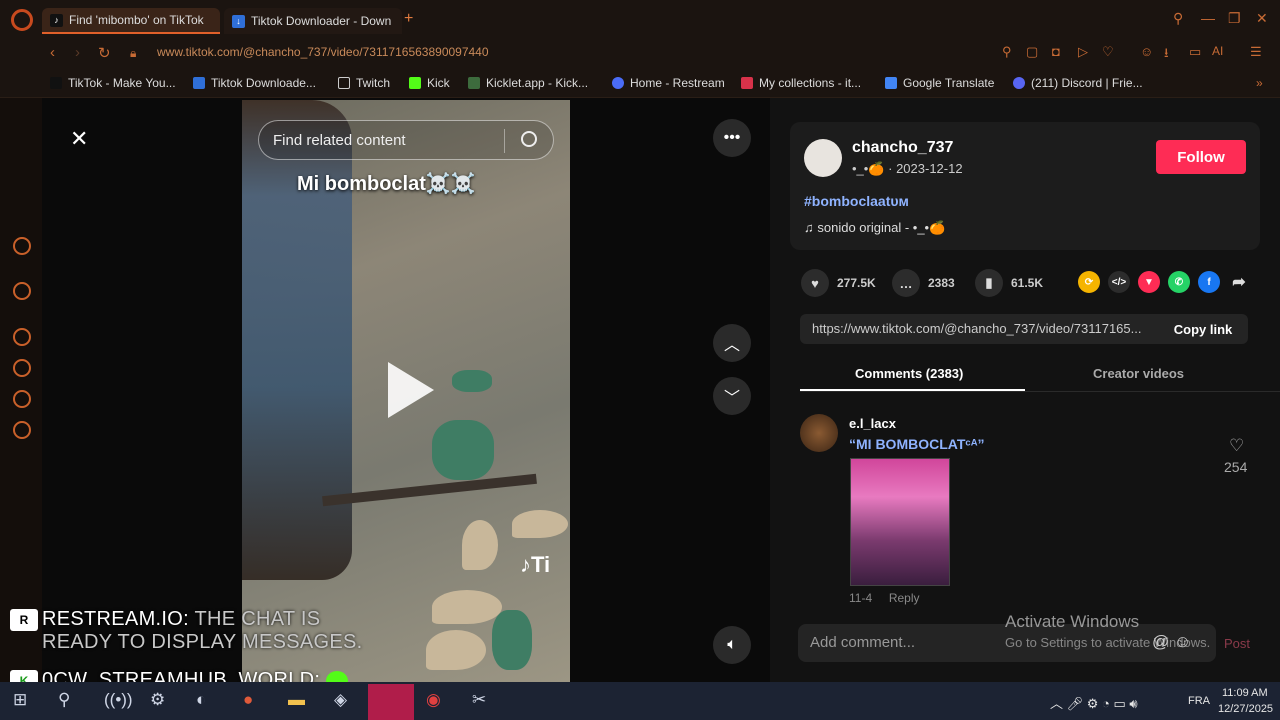 The width and height of the screenshot is (1280, 720). I want to click on bookmarks-more-icon: », so click(1259, 83).